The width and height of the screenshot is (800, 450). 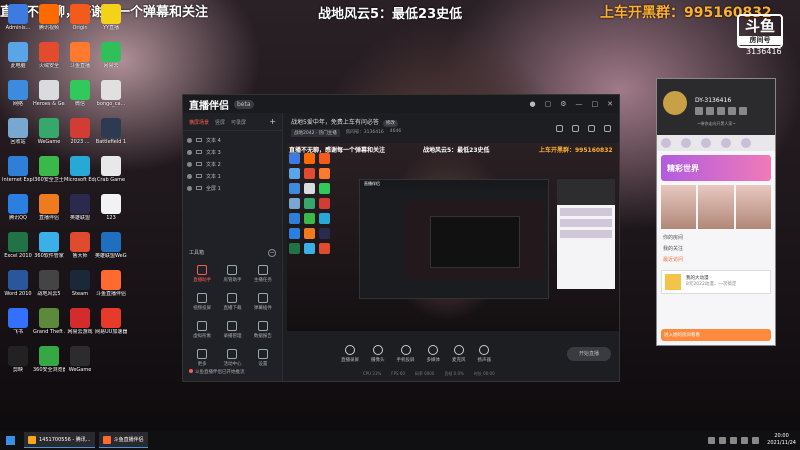 I want to click on tool-button: 虚拟形象, so click(x=202, y=330).